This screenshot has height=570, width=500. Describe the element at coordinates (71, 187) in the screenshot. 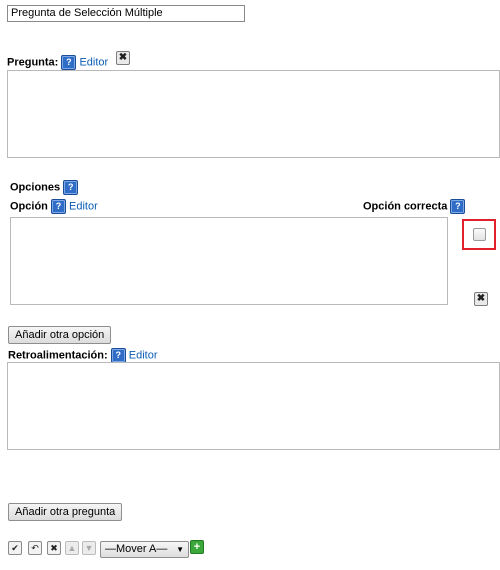

I see `options-help-icon: ?` at that location.